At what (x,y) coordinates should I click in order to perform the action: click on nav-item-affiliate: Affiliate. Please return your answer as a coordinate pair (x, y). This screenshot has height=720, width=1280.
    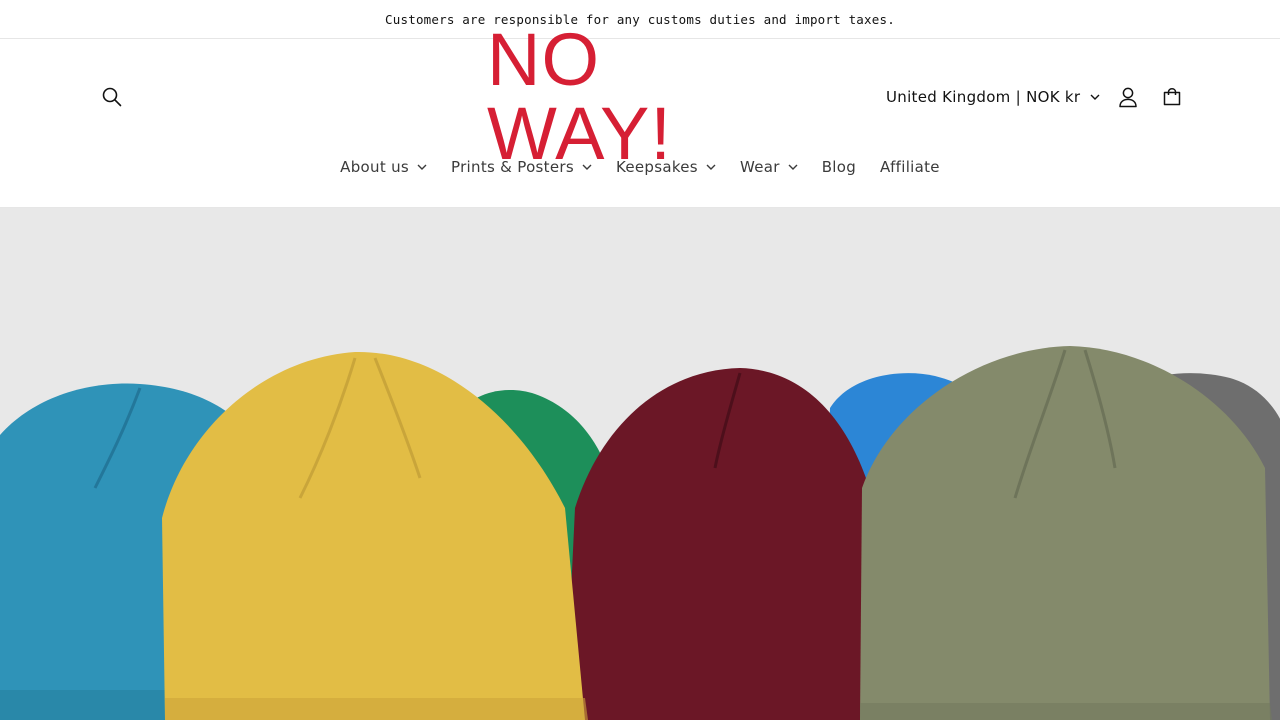
    Looking at the image, I should click on (910, 167).